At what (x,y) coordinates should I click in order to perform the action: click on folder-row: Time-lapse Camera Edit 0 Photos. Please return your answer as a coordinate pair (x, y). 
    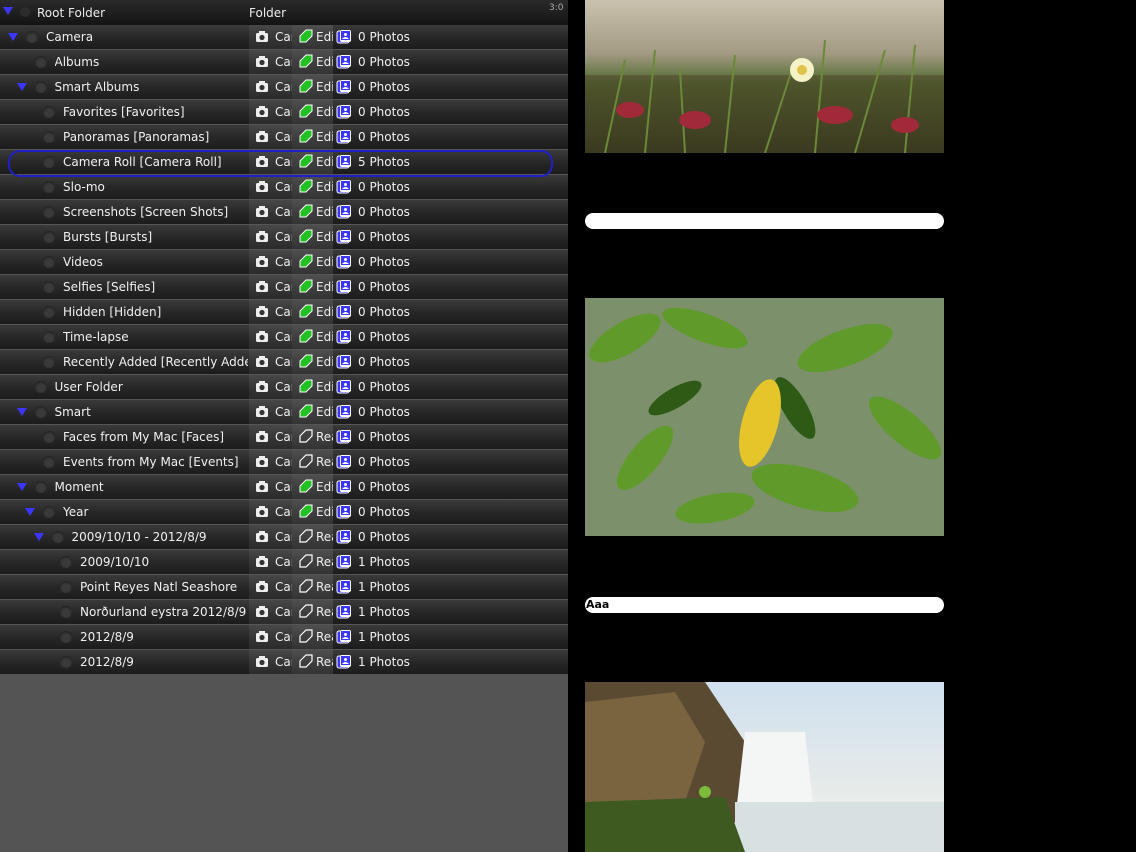
    Looking at the image, I should click on (284, 337).